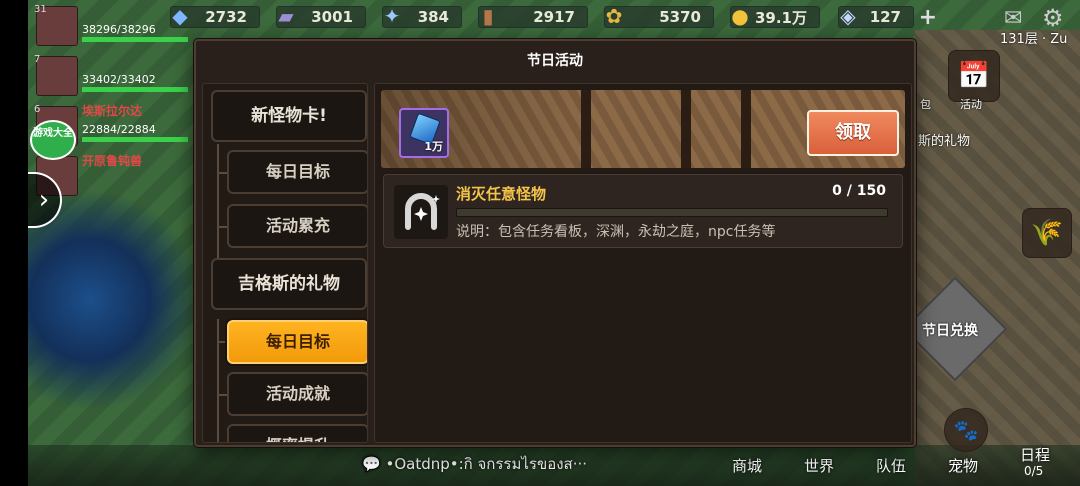  I want to click on nav-schedule: 日程, so click(1035, 454).